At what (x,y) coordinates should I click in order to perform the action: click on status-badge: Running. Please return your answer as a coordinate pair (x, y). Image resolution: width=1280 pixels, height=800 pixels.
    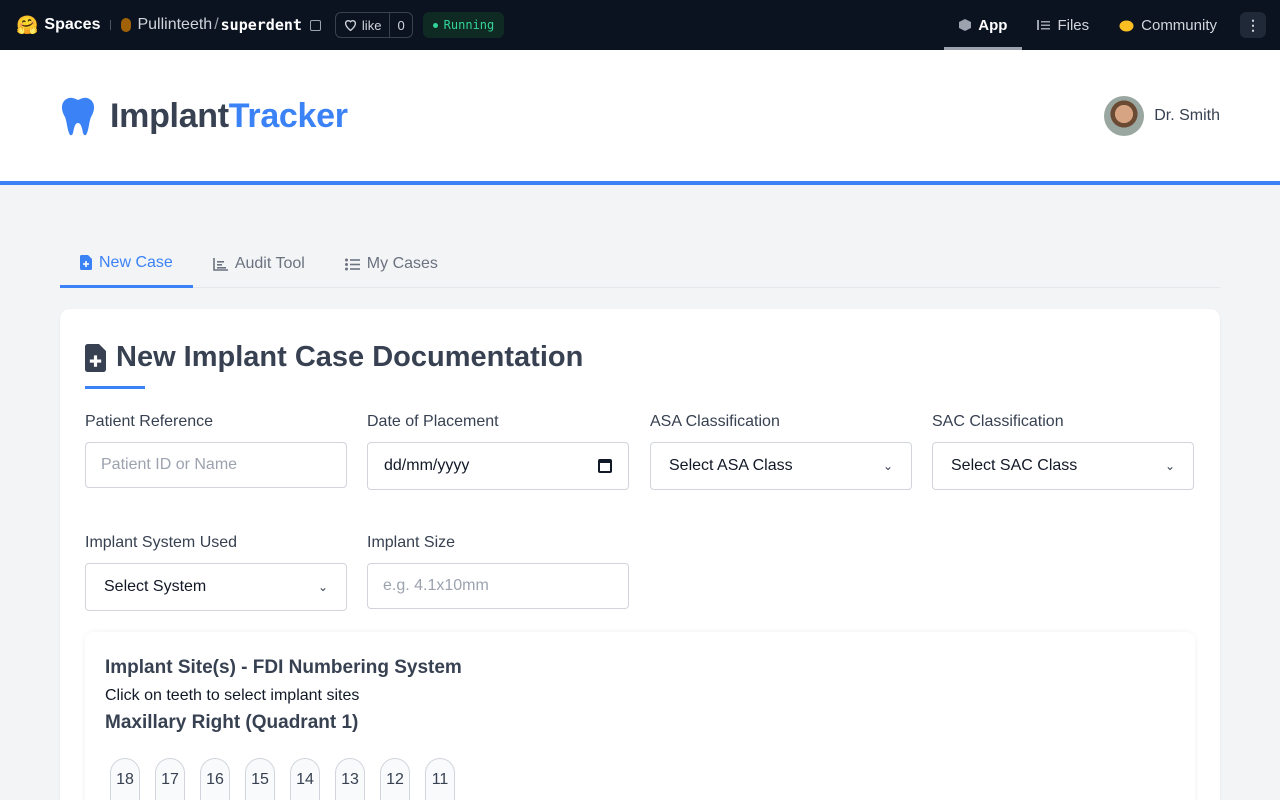
    Looking at the image, I should click on (463, 25).